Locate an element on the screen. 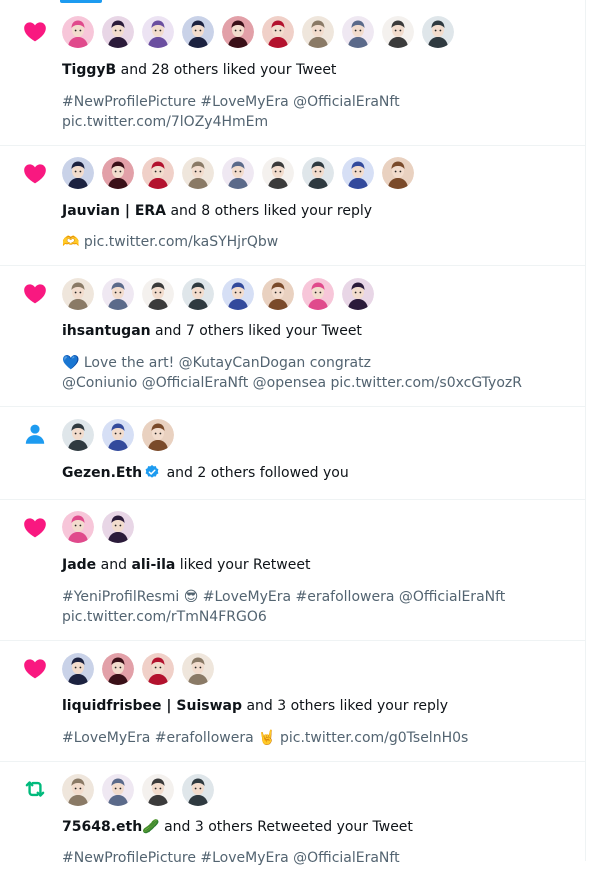 This screenshot has width=616, height=882. notification-headline: Gezen.Eth and 2 others followed you is located at coordinates (205, 473).